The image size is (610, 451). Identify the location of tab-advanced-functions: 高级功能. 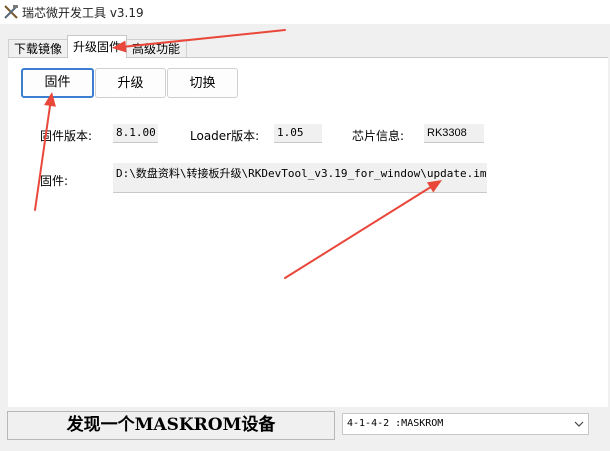
(156, 48).